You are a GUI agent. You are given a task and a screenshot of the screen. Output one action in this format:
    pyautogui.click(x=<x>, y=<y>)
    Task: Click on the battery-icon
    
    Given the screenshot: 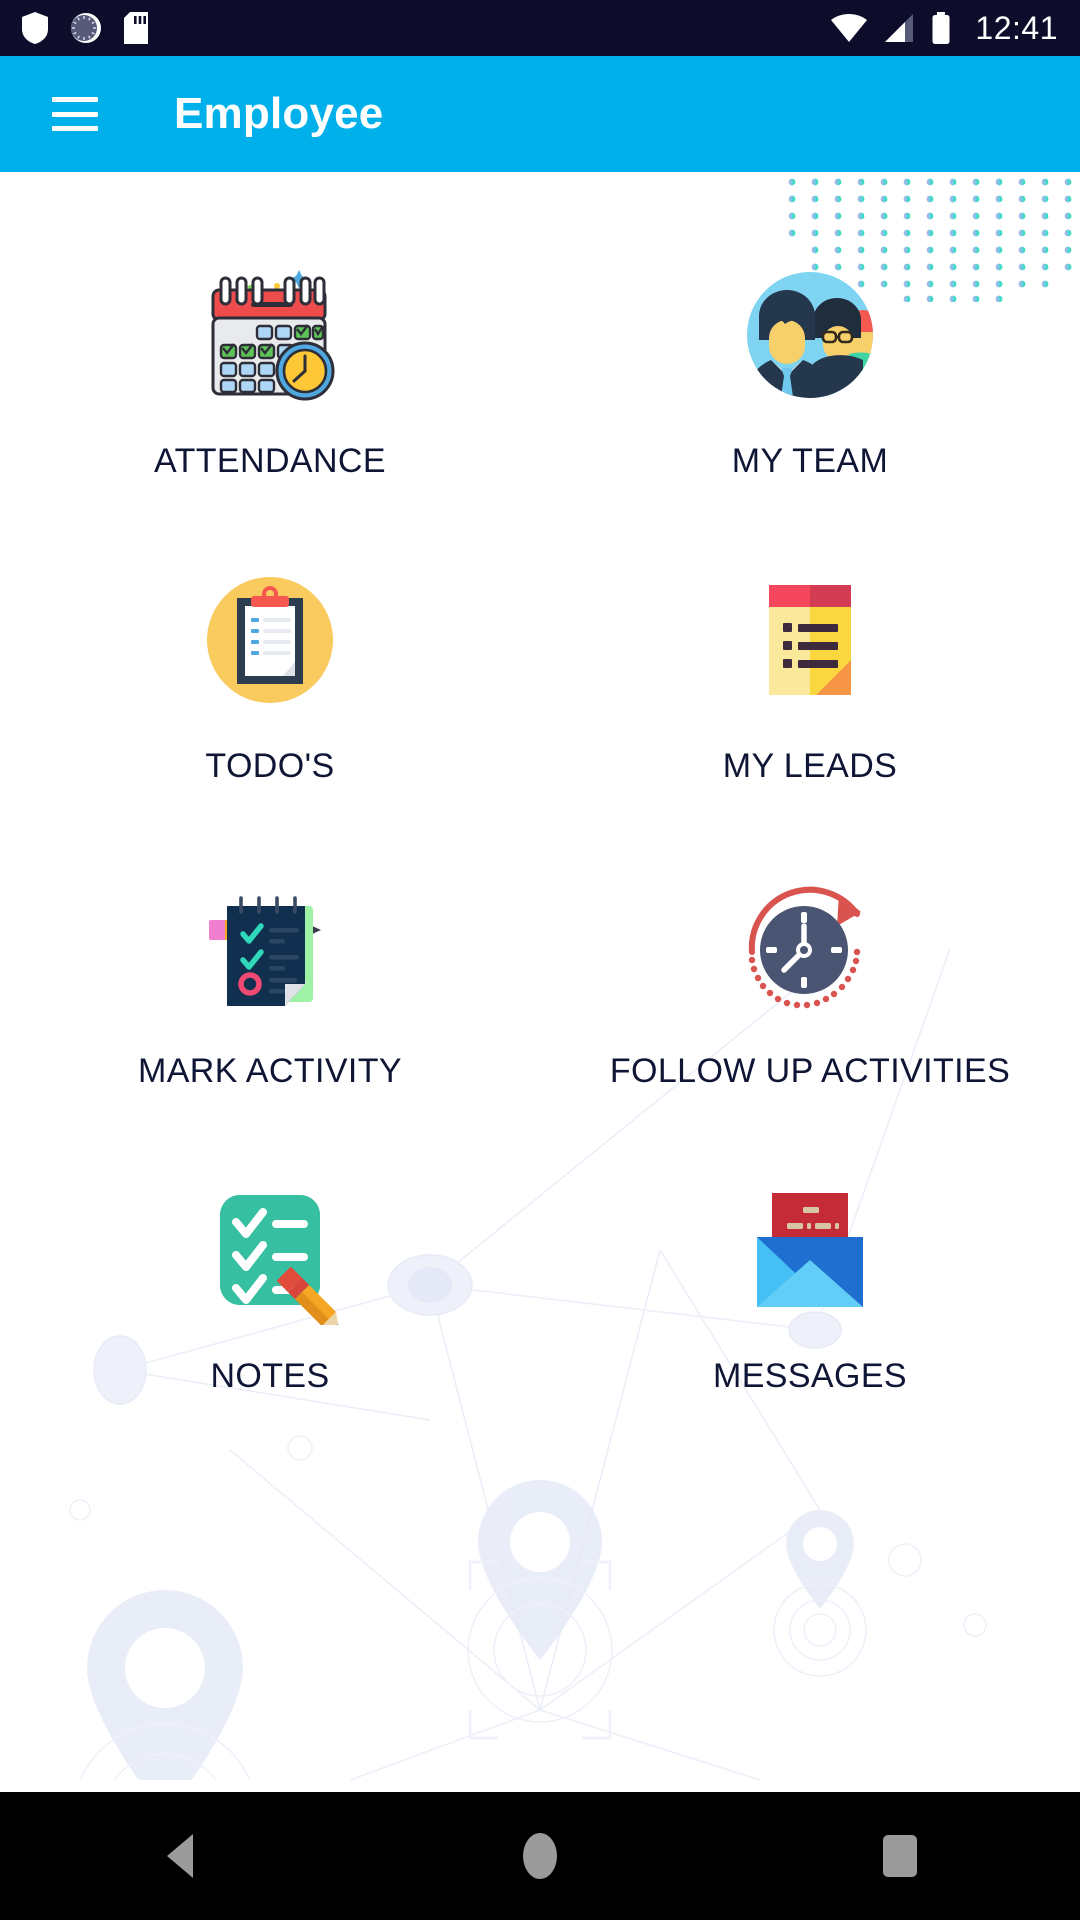 What is the action you would take?
    pyautogui.click(x=941, y=28)
    